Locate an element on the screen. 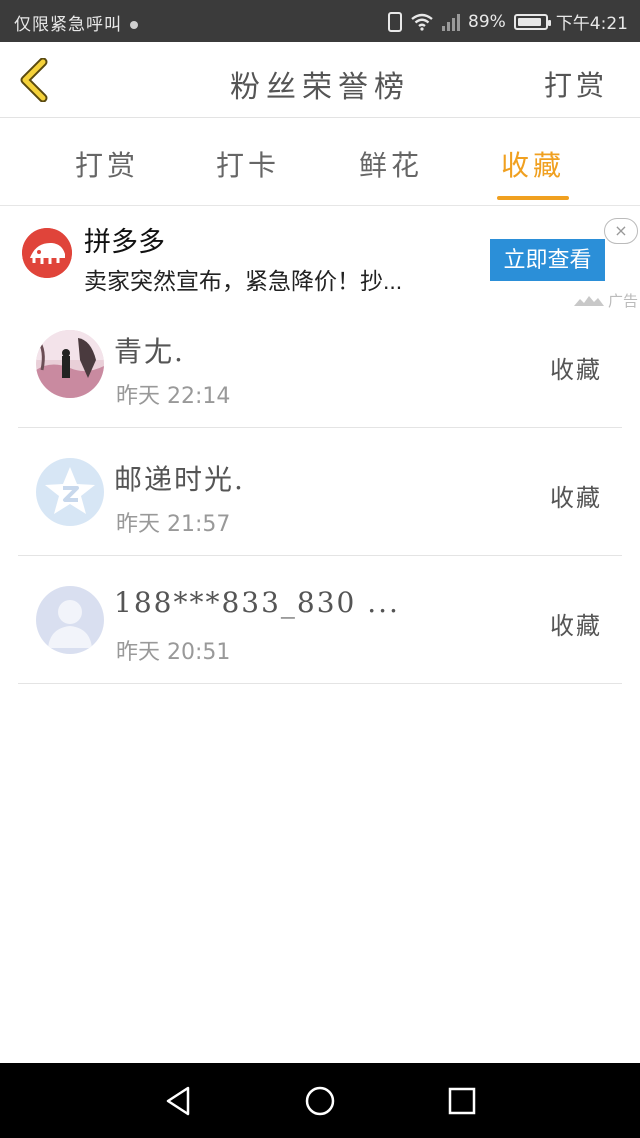 The width and height of the screenshot is (640, 1138). list-item: 青尢. 昨天 22:14 收藏 is located at coordinates (320, 364).